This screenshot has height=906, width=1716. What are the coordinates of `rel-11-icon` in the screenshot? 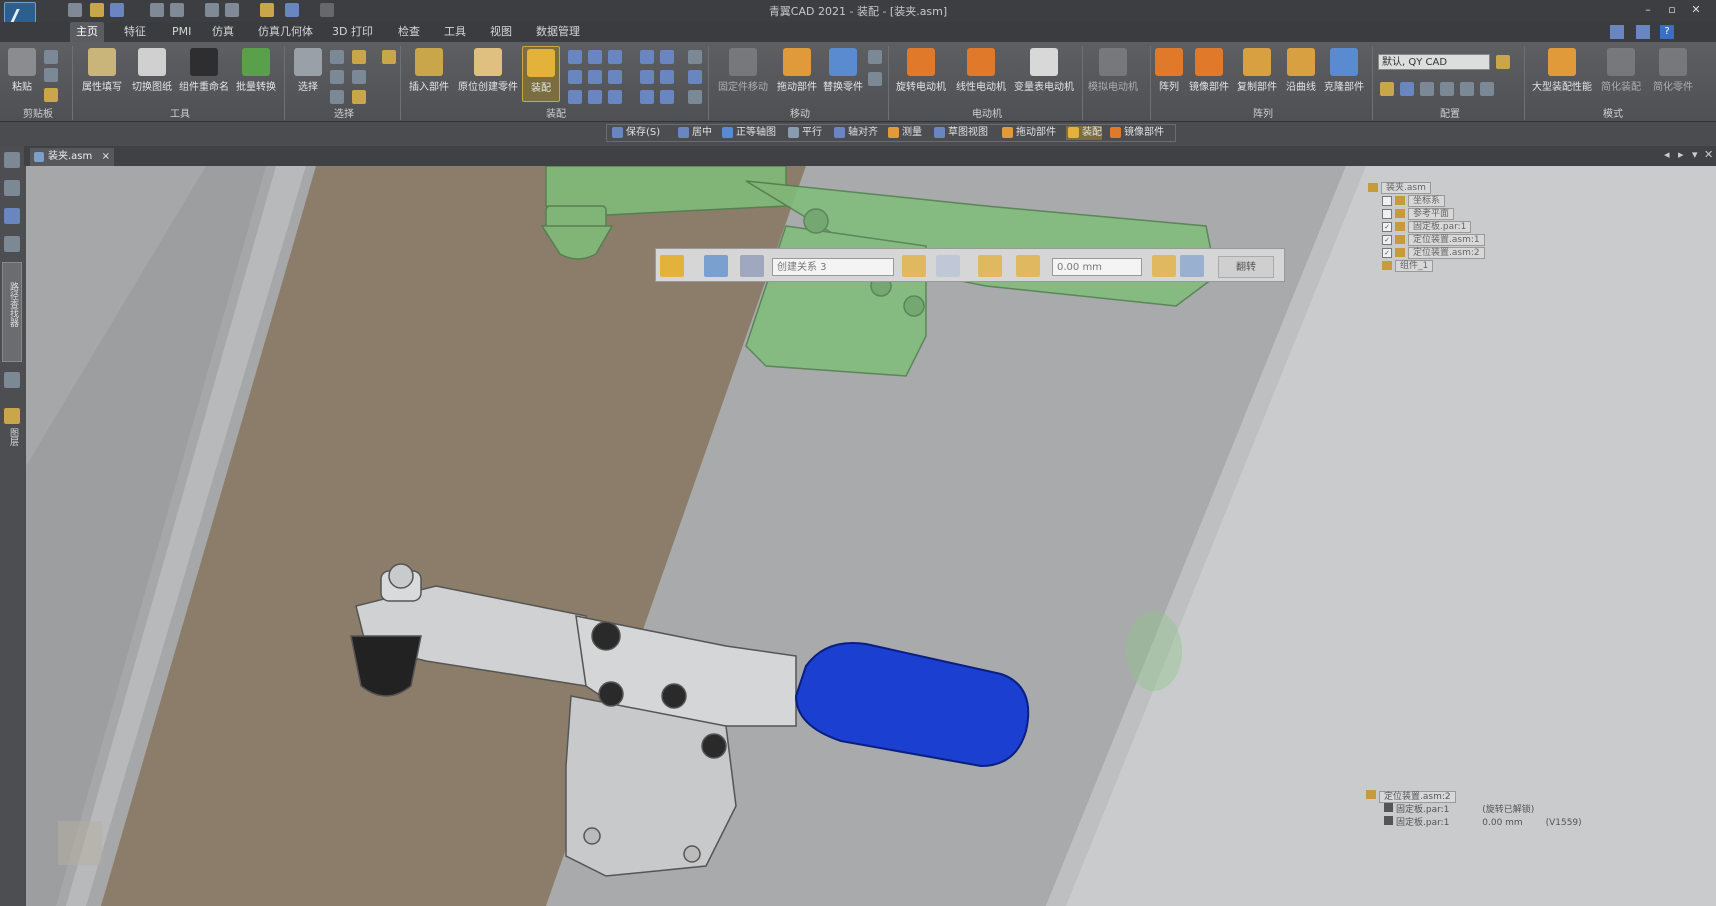 It's located at (667, 57).